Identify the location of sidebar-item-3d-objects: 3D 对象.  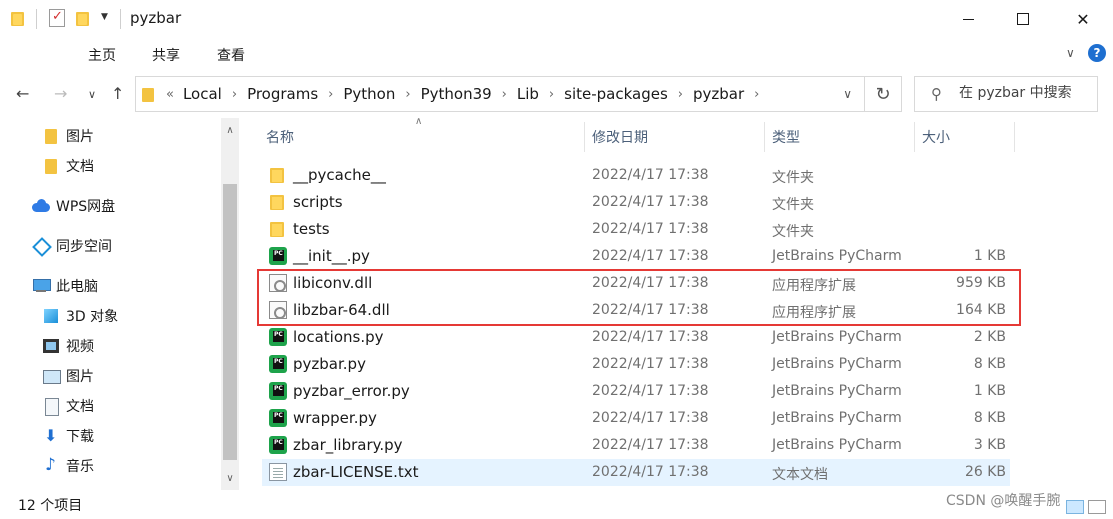
(80, 316).